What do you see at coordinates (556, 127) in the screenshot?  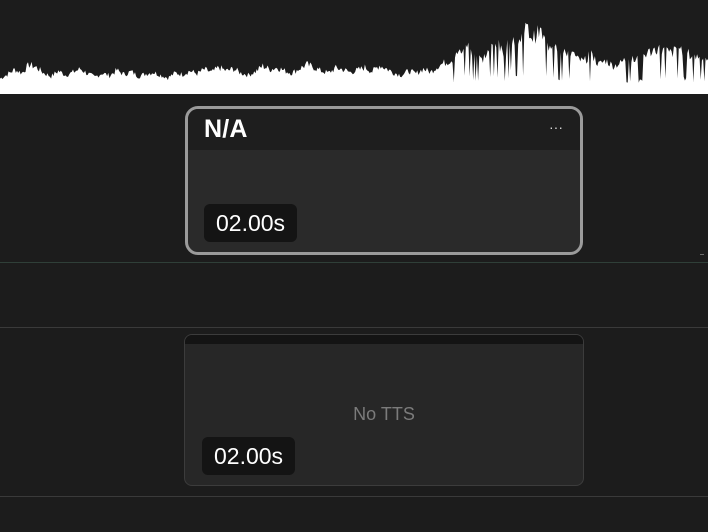 I see `more-horizontal-icon: ···` at bounding box center [556, 127].